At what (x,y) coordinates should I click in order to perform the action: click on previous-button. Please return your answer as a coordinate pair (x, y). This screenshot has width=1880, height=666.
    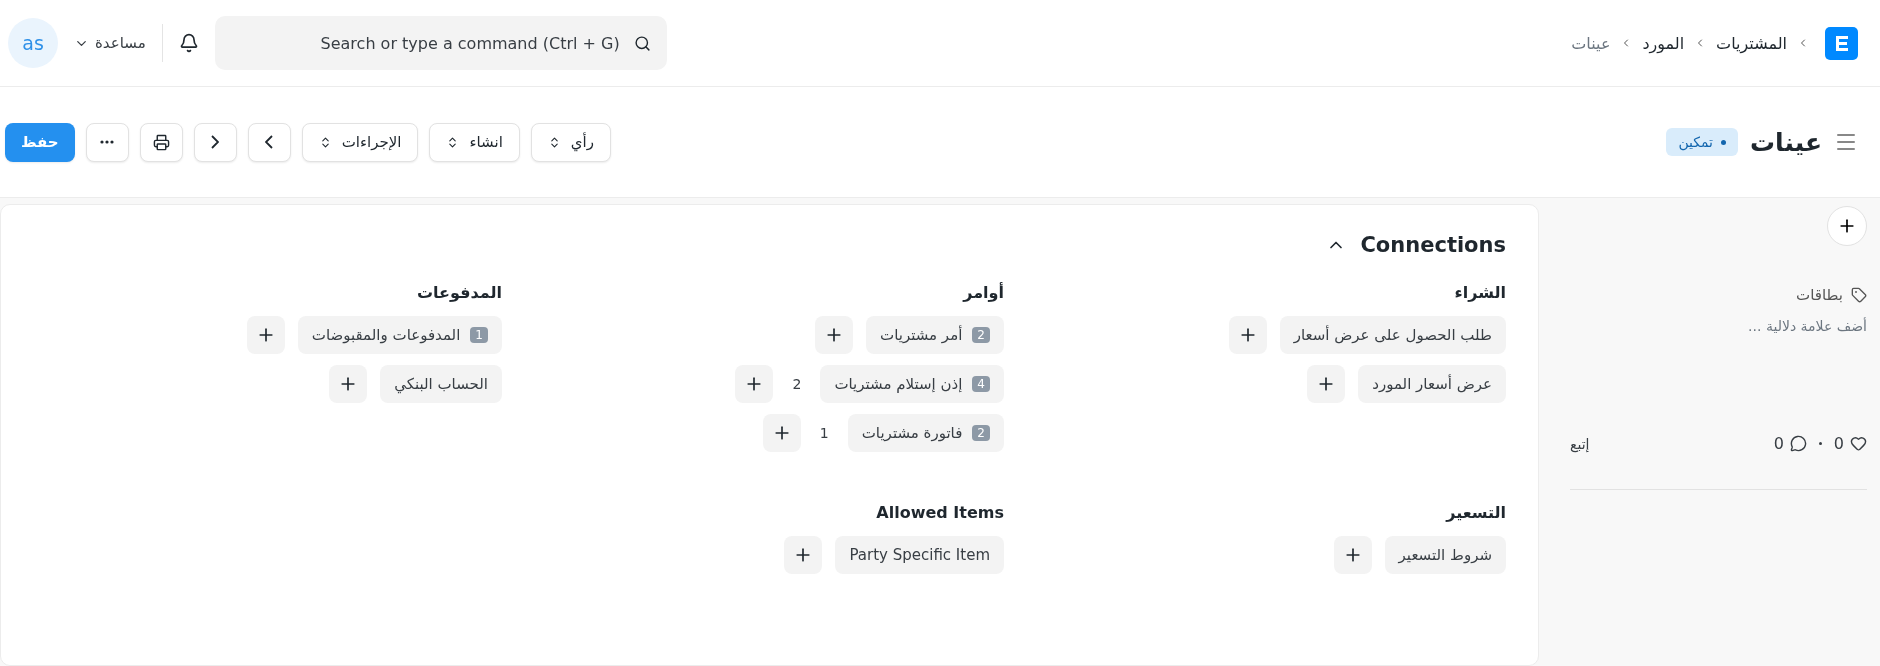
    Looking at the image, I should click on (215, 142).